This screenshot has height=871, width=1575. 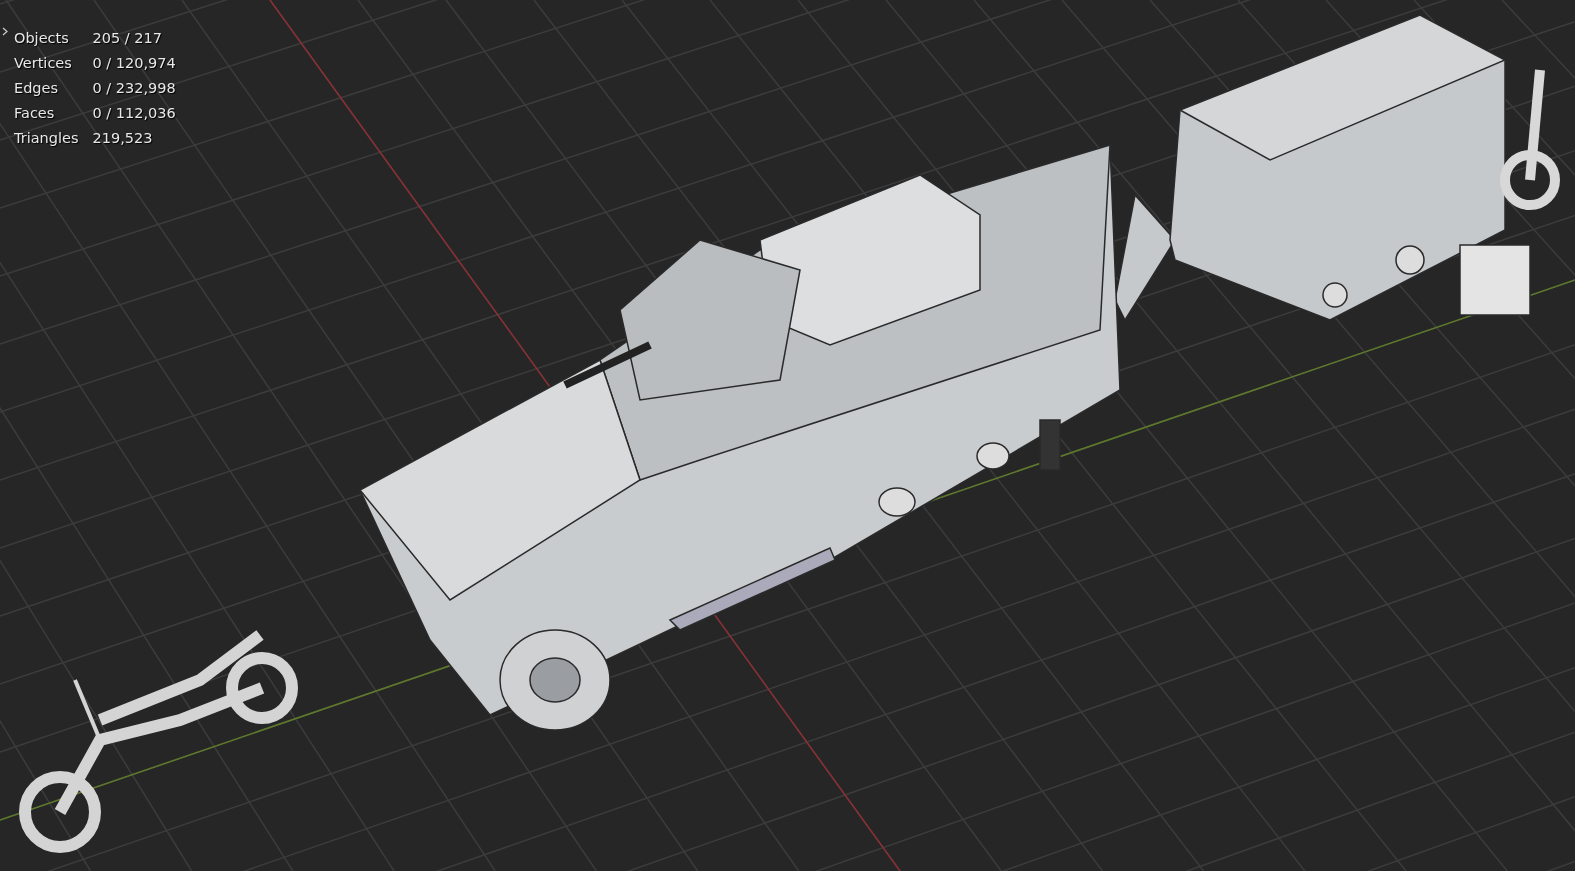 What do you see at coordinates (43, 63) in the screenshot?
I see `stat-label: Vertices` at bounding box center [43, 63].